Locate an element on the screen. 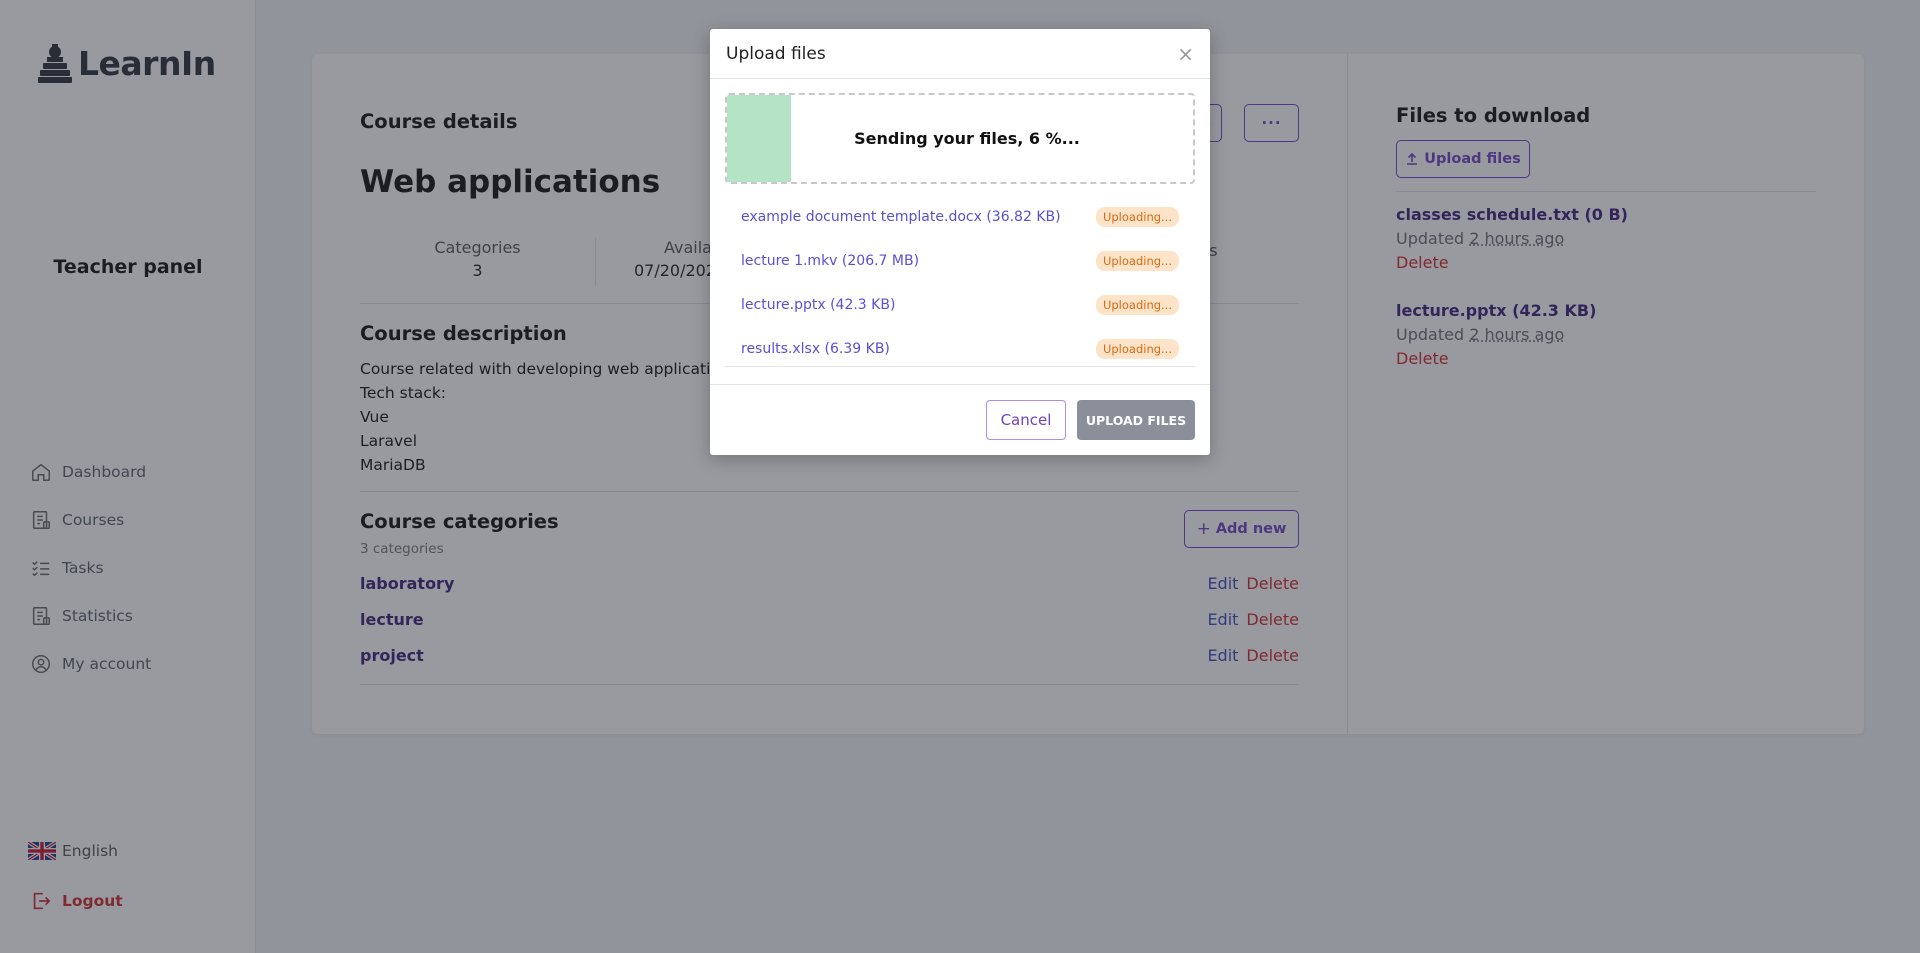  upload-file-name: lecture 1.mkv (206.7 MB) is located at coordinates (830, 261).